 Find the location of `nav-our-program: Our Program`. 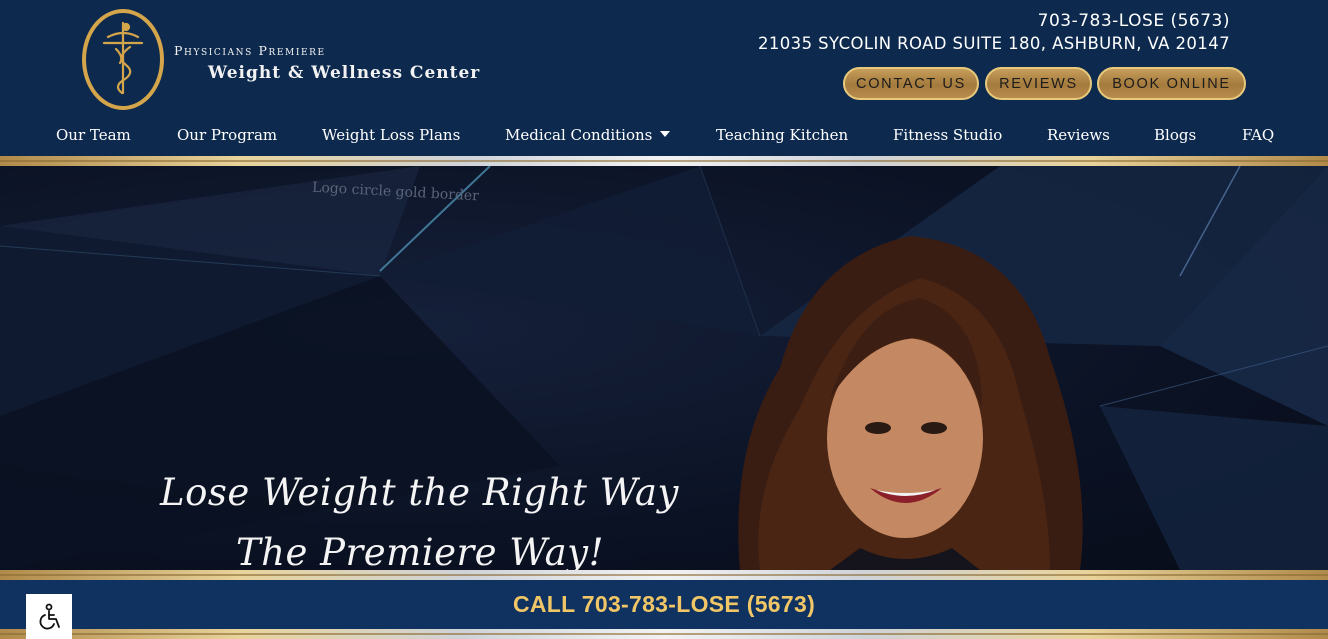

nav-our-program: Our Program is located at coordinates (227, 135).